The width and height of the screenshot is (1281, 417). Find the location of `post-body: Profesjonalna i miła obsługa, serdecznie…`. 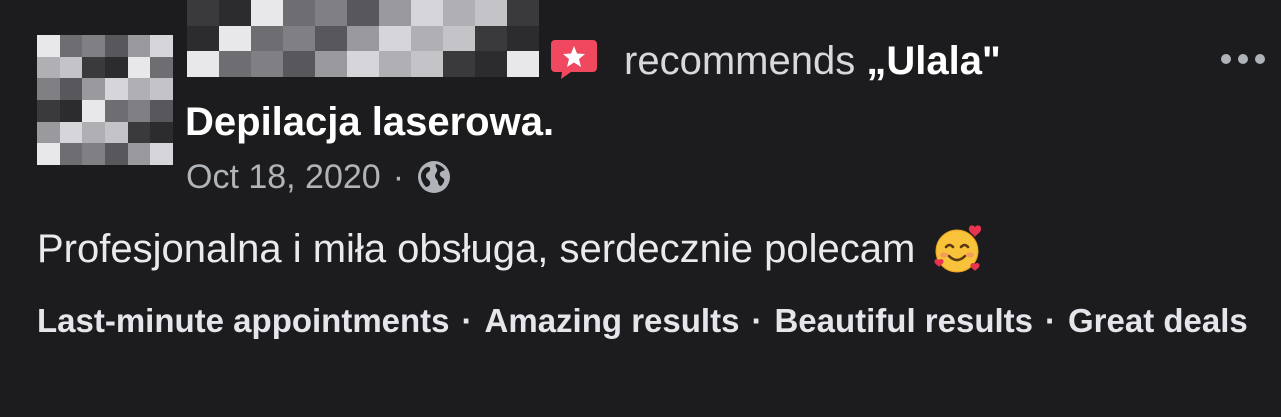

post-body: Profesjonalna i miła obsługa, serdecznie… is located at coordinates (511, 249).